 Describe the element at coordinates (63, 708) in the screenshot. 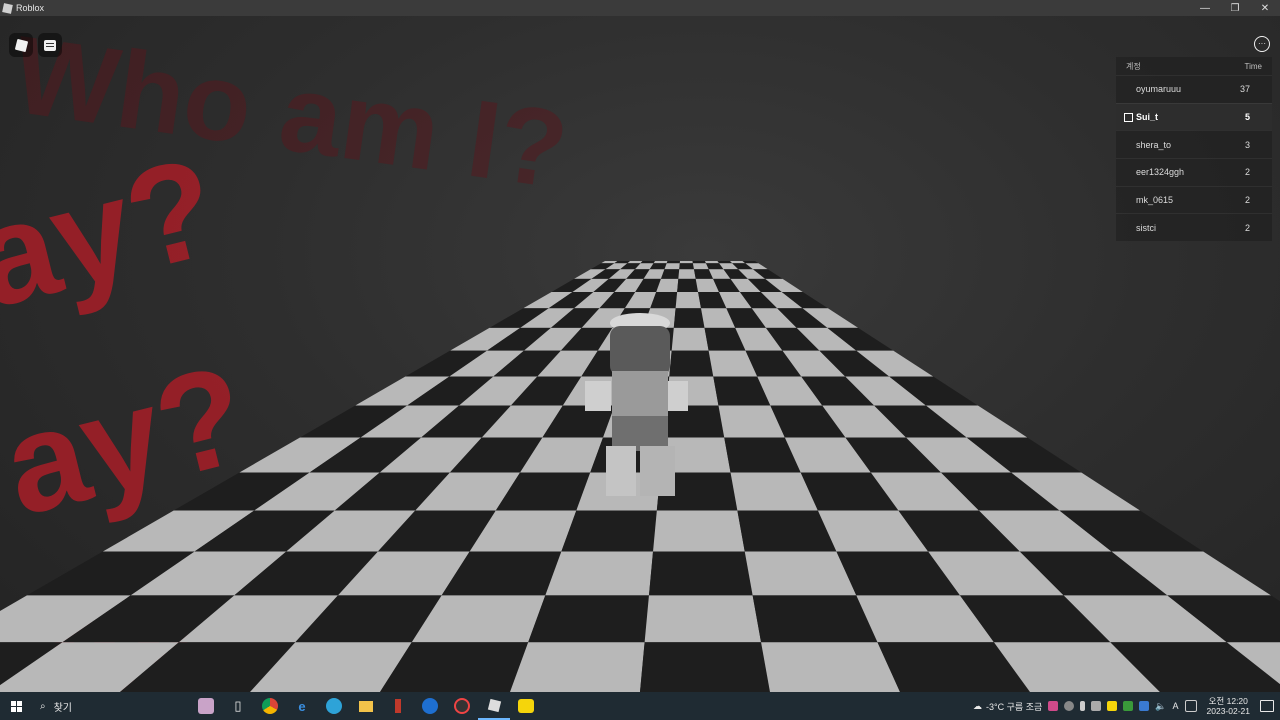

I see `search-label: 찾기` at that location.